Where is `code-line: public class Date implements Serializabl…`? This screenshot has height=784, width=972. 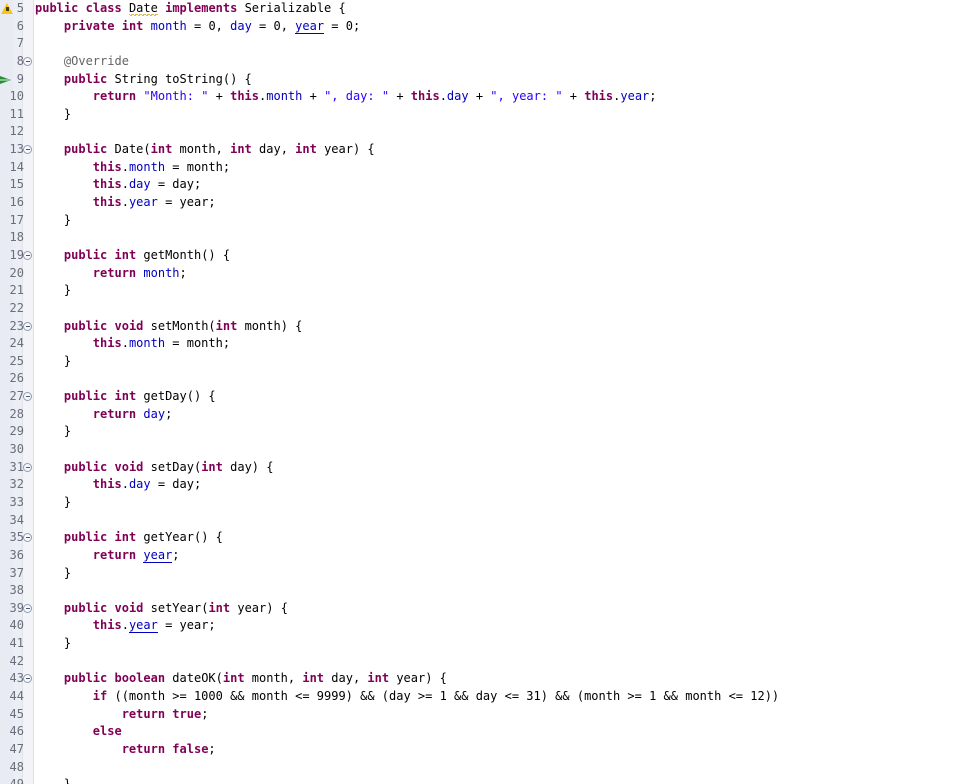 code-line: public class Date implements Serializabl… is located at coordinates (503, 9).